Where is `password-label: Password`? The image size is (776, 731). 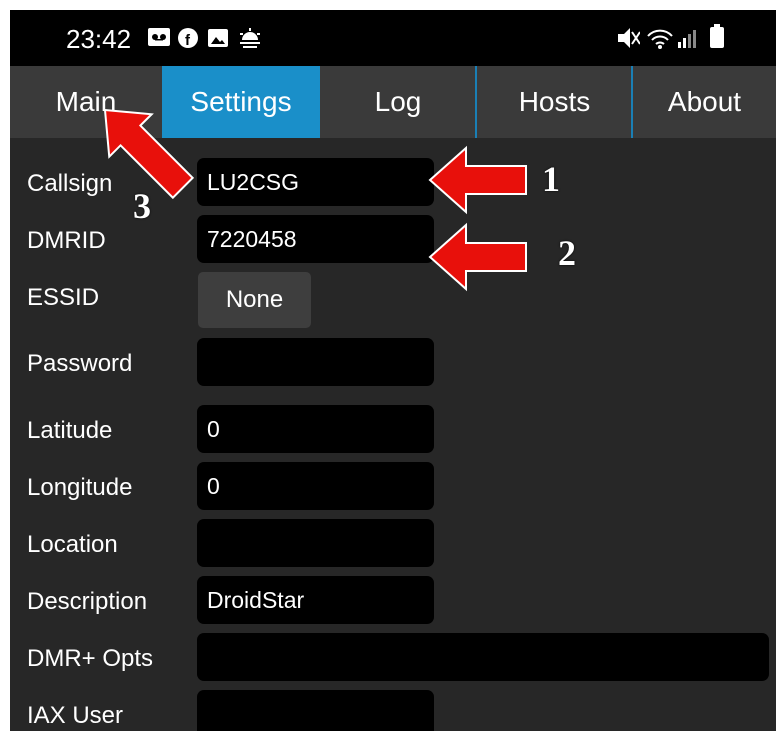
password-label: Password is located at coordinates (80, 363).